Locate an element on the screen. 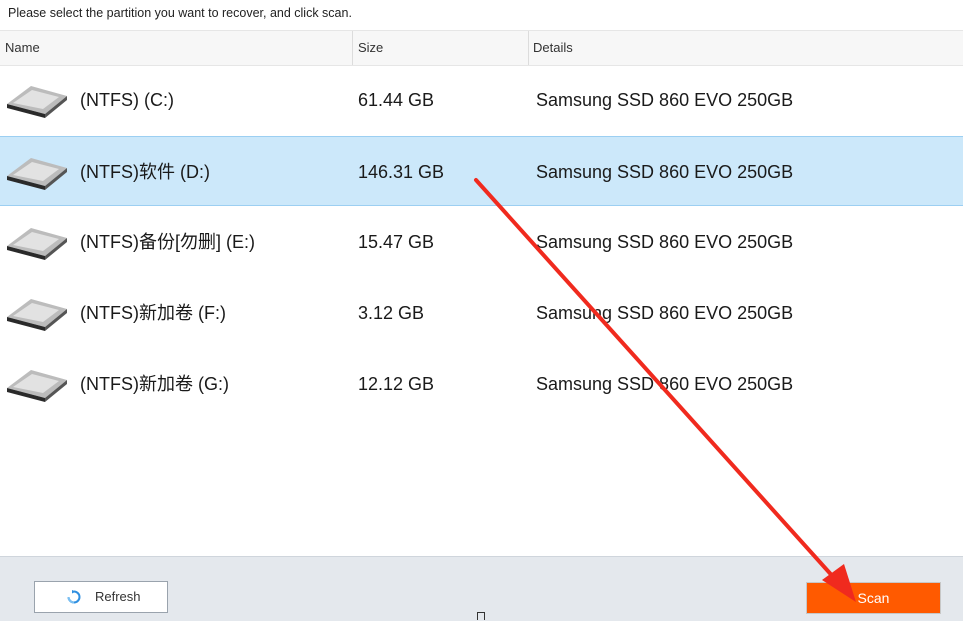 The image size is (963, 621). partition-size: 15.47 GB is located at coordinates (396, 242).